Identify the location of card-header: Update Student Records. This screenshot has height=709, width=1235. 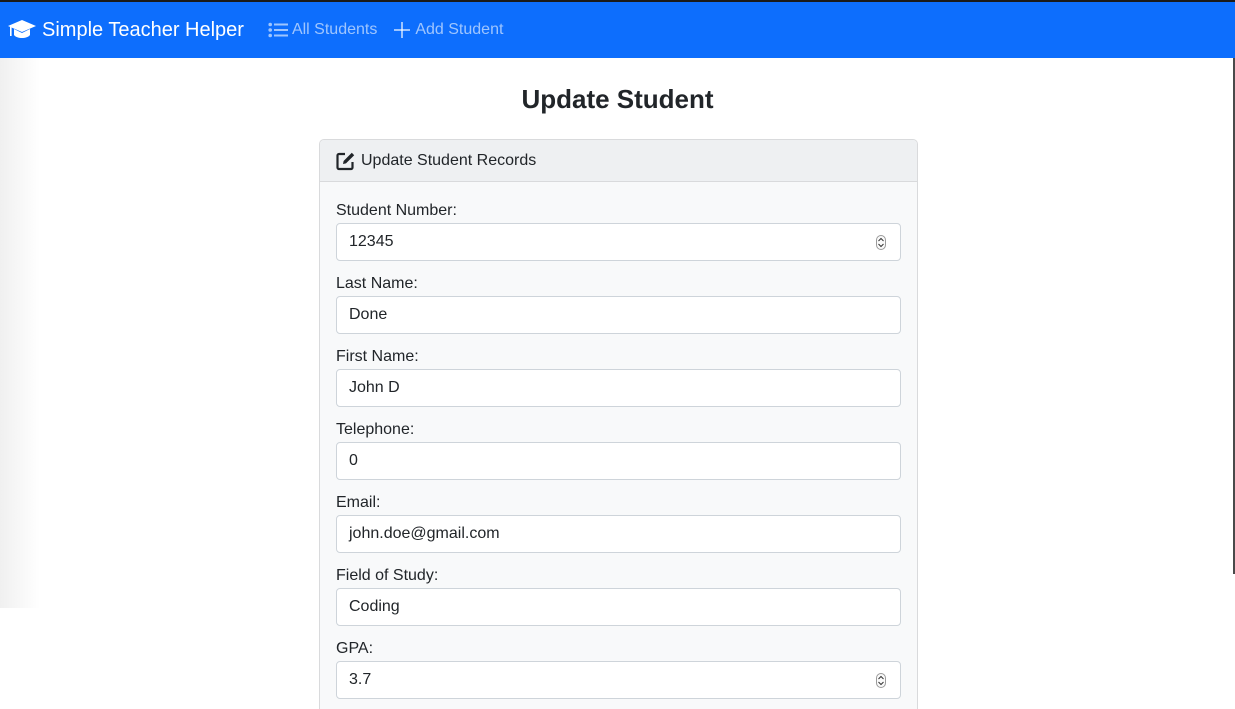
(618, 161).